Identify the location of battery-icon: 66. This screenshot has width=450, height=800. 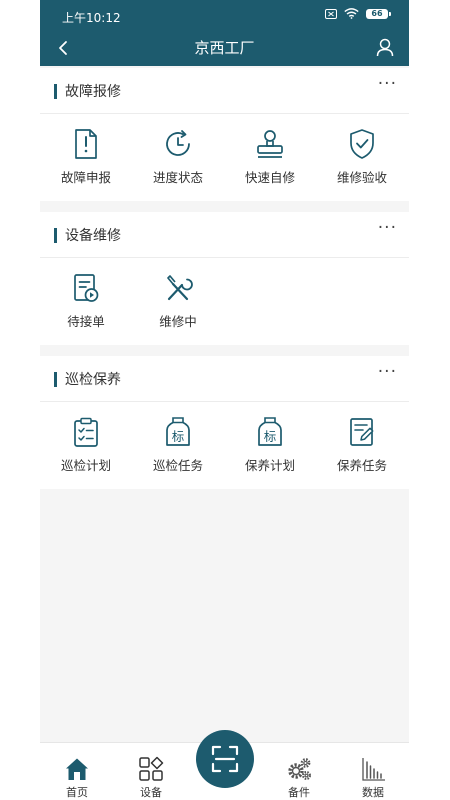
(378, 13).